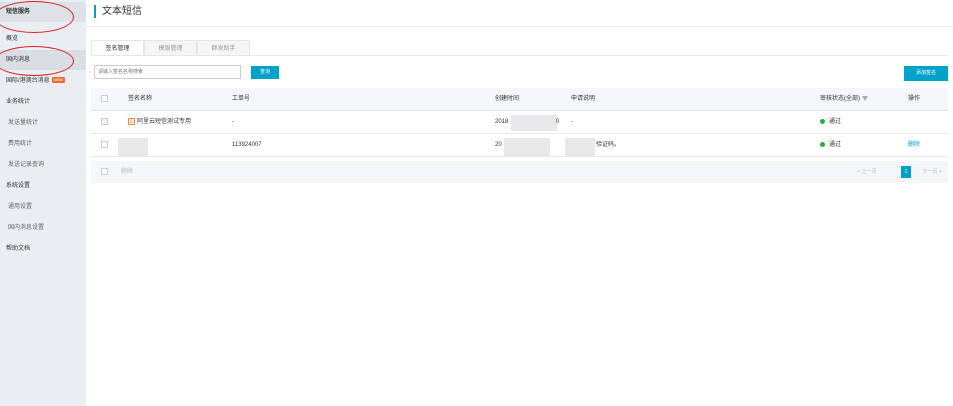 The image size is (953, 406). Describe the element at coordinates (498, 145) in the screenshot. I see `created-cell: 20` at that location.